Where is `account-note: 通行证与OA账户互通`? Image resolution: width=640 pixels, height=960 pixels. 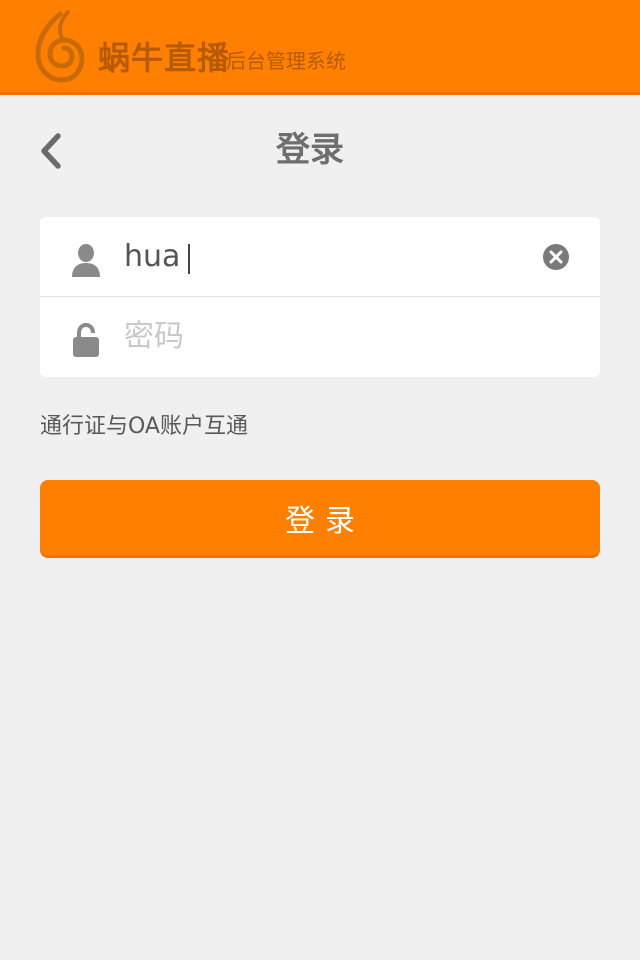 account-note: 通行证与OA账户互通 is located at coordinates (144, 426).